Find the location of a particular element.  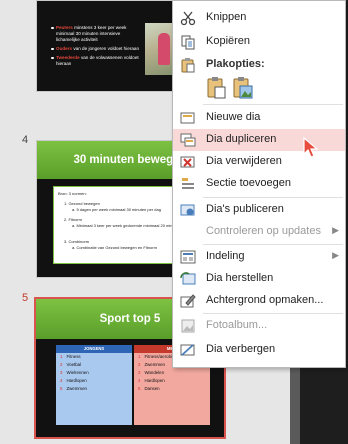

table-row: 5 Dansen is located at coordinates (149, 388).